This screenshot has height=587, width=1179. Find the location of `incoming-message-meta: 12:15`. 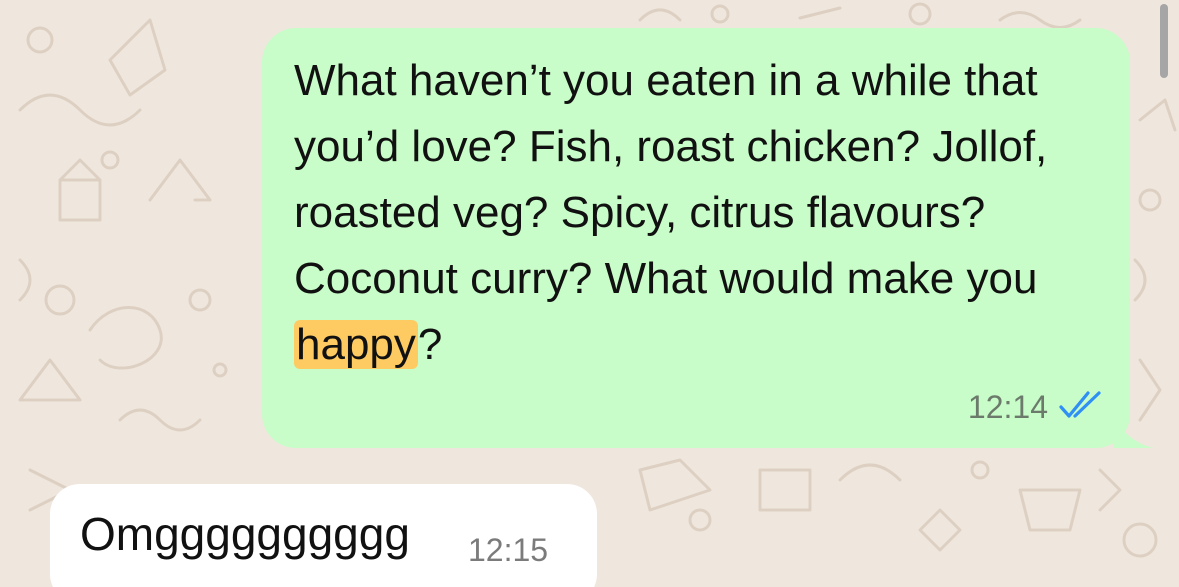

incoming-message-meta: 12:15 is located at coordinates (508, 550).